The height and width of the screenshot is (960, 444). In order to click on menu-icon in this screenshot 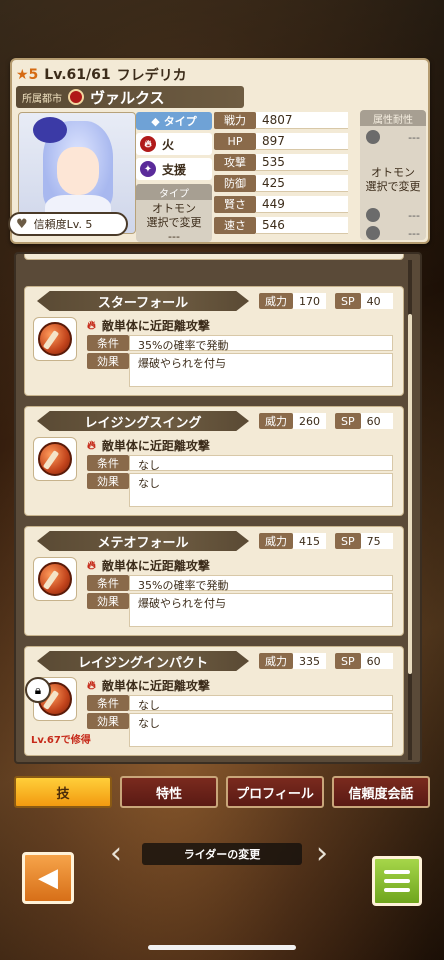, I will do `click(397, 872)`.